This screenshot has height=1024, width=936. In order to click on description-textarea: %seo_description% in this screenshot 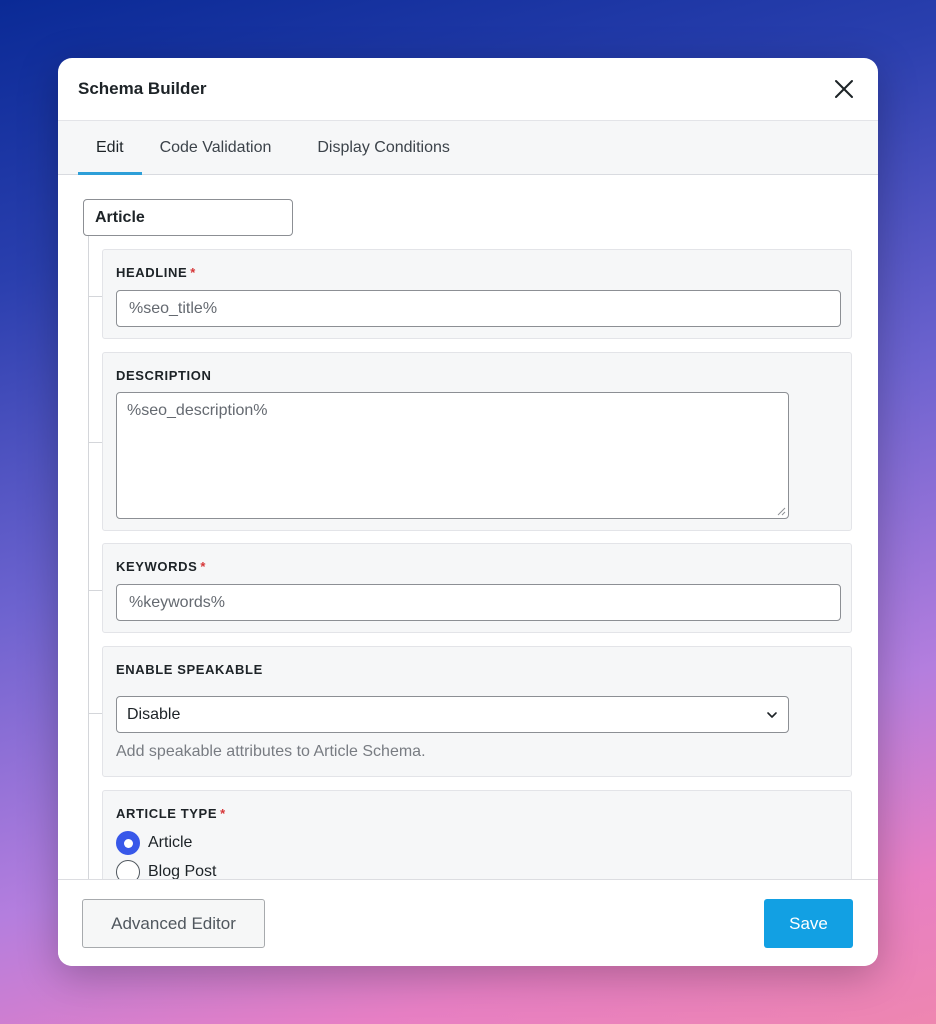, I will do `click(452, 455)`.